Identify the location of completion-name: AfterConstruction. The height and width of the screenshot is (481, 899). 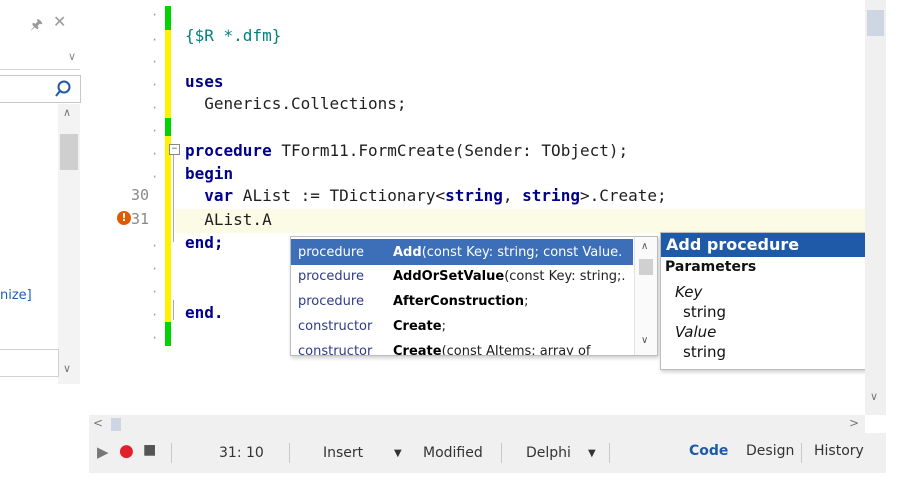
(459, 301).